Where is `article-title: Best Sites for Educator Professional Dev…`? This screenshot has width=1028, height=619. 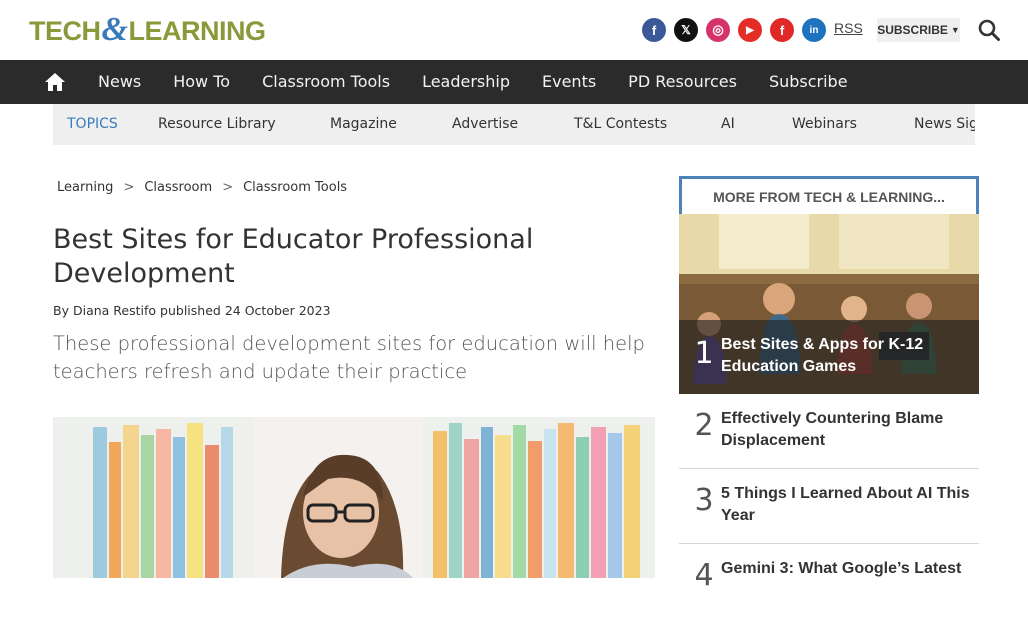
article-title: Best Sites for Educator Professional Dev… is located at coordinates (293, 256).